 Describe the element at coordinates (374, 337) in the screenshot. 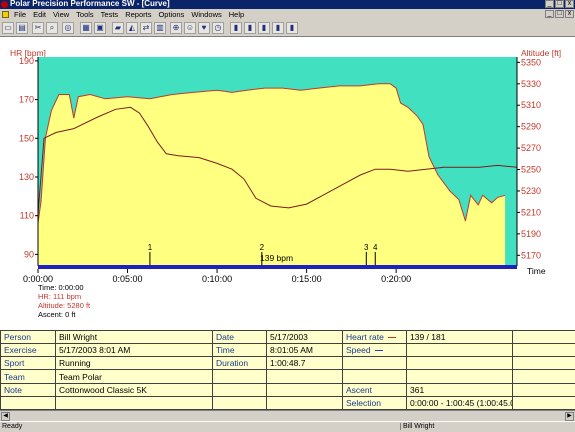

I see `info-cell: Heart rate` at that location.